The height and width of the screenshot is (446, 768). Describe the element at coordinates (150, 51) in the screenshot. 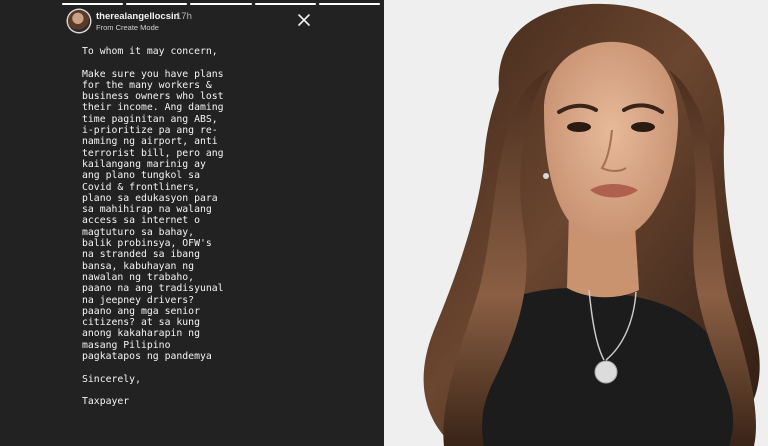

I see `story-greeting: To whom it may concern,` at that location.